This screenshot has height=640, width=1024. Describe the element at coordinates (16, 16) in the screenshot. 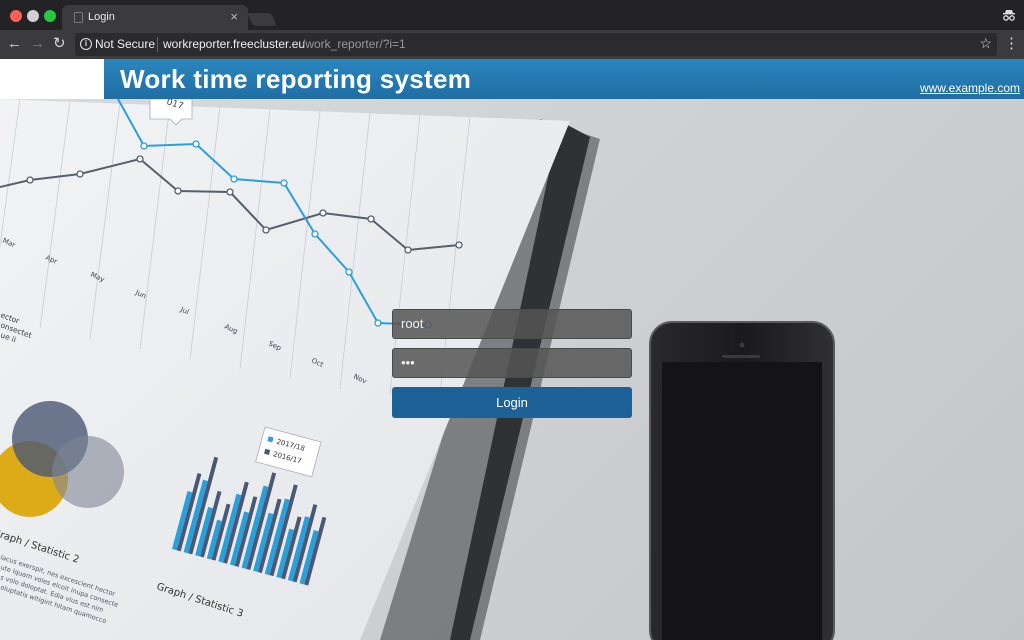

I see `close-window-button` at that location.